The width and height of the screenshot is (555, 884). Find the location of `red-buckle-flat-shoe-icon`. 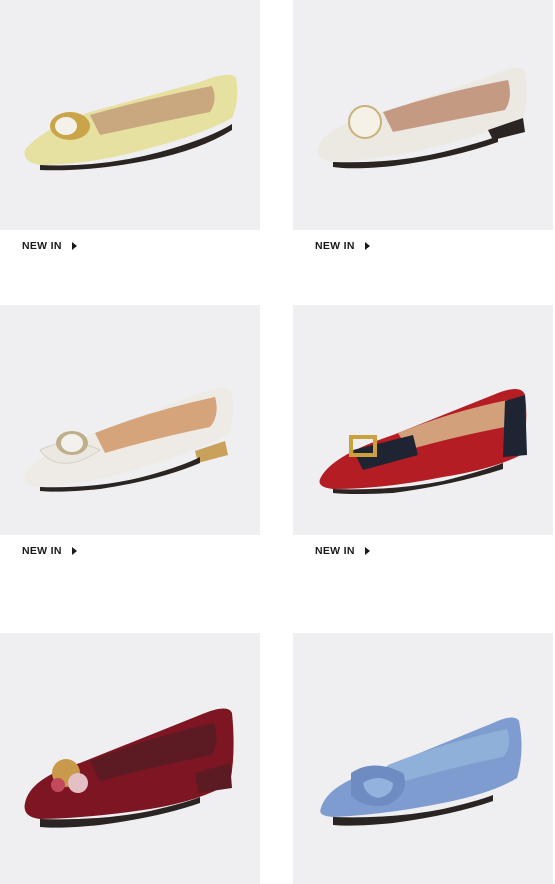

red-buckle-flat-shoe-icon is located at coordinates (423, 441).